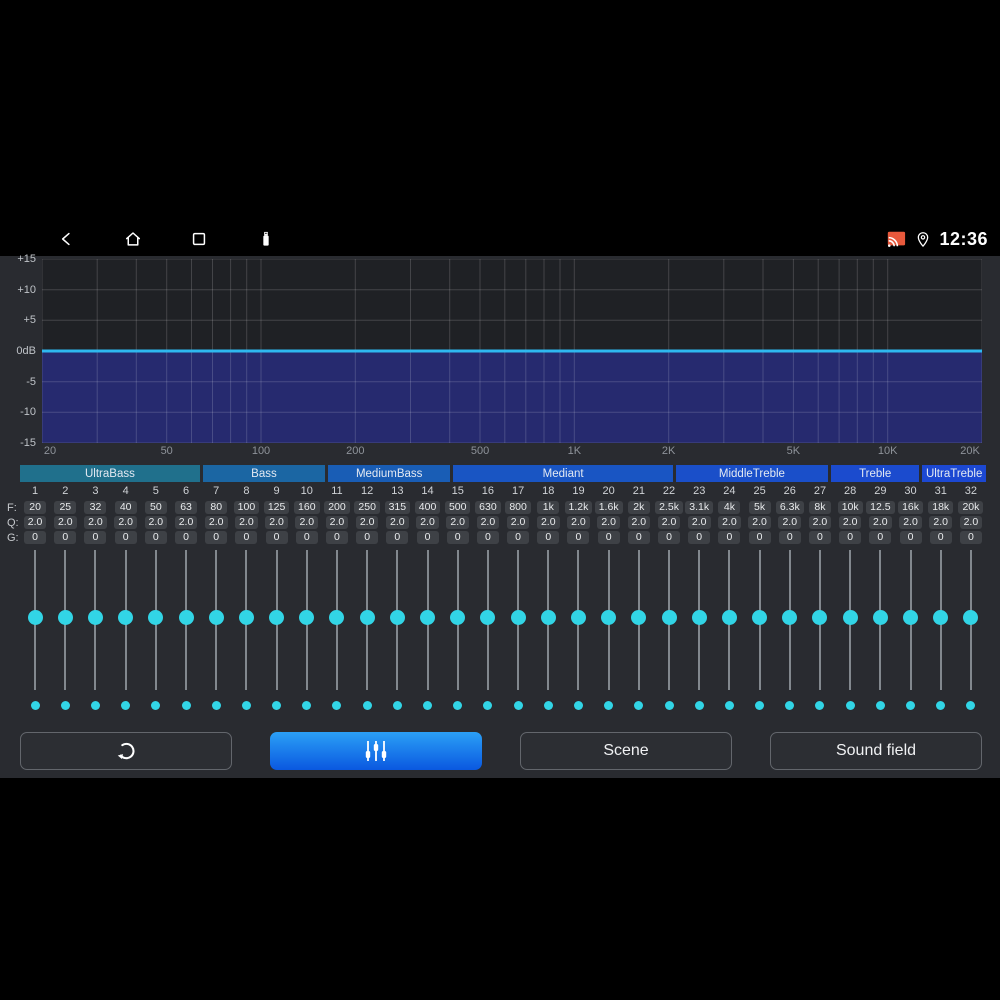 This screenshot has width=1000, height=1000. What do you see at coordinates (246, 507) in the screenshot?
I see `frequency-value: 100` at bounding box center [246, 507].